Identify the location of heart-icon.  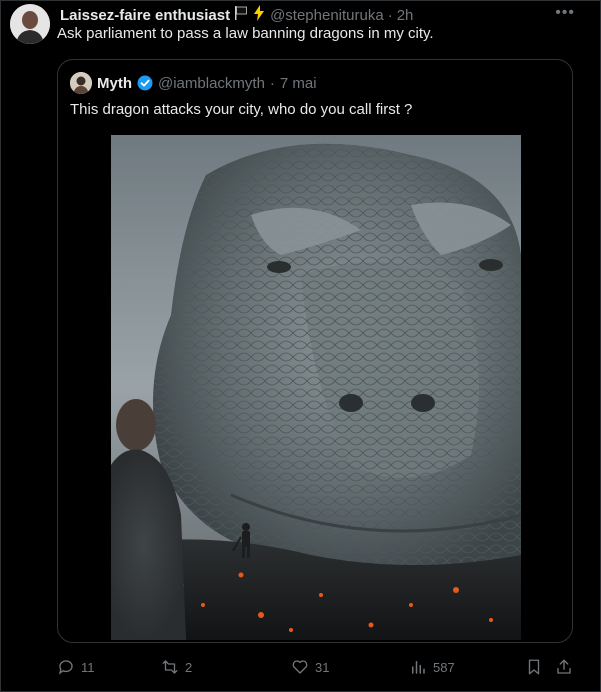
(300, 667).